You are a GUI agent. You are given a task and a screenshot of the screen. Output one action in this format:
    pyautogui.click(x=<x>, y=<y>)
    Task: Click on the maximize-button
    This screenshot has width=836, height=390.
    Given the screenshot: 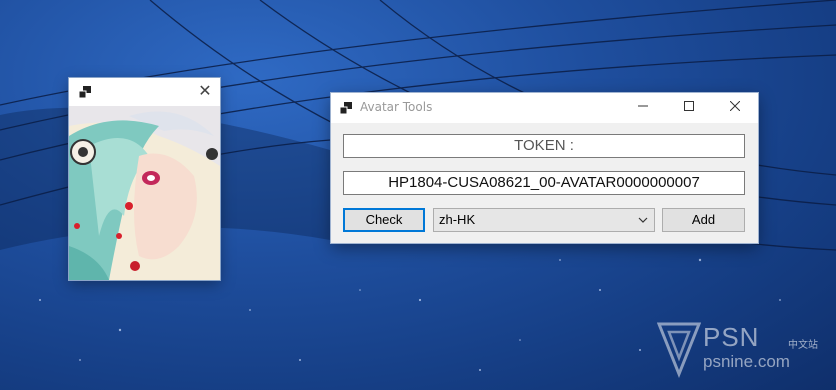 What is the action you would take?
    pyautogui.click(x=689, y=108)
    